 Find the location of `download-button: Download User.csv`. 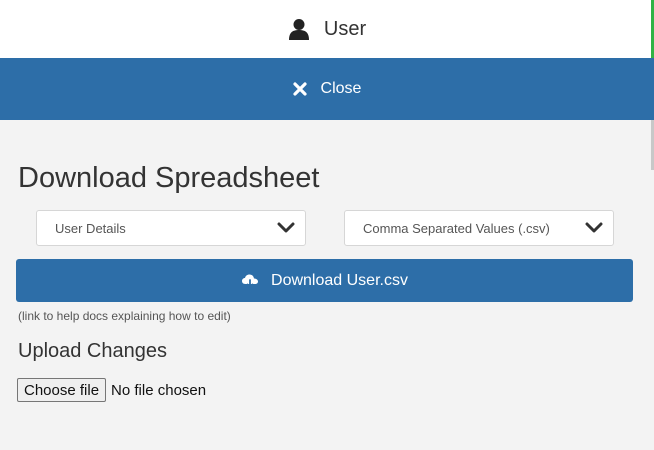

download-button: Download User.csv is located at coordinates (324, 280).